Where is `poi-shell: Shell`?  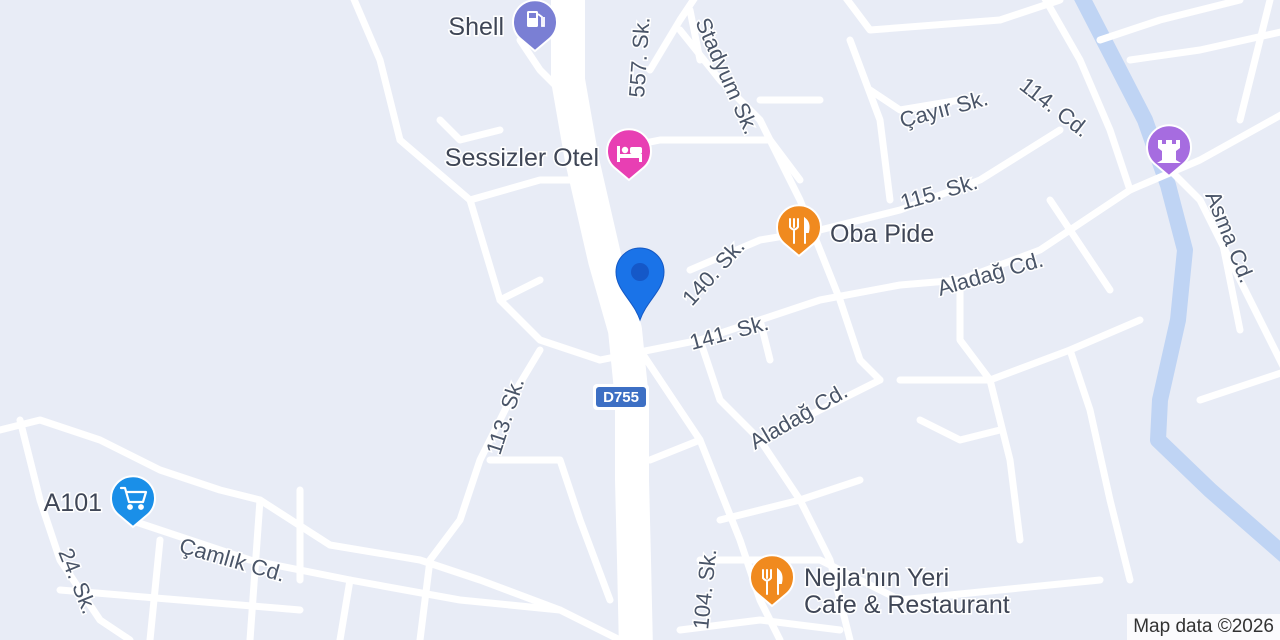
poi-shell: Shell is located at coordinates (502, 26).